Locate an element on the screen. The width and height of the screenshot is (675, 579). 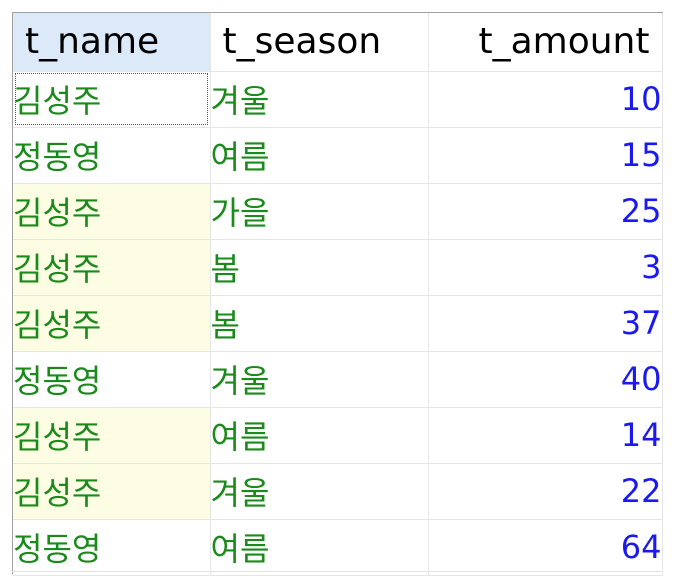
table-row: 김성주 여름 14 is located at coordinates (338, 435).